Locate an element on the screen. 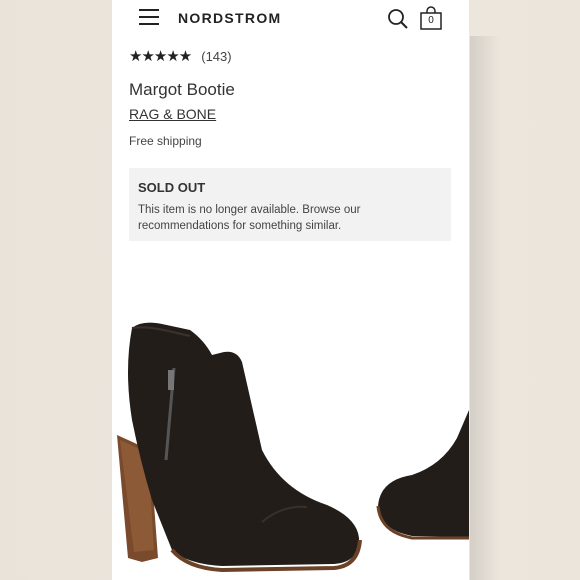 The image size is (580, 580). bag-count: 0 is located at coordinates (431, 20).